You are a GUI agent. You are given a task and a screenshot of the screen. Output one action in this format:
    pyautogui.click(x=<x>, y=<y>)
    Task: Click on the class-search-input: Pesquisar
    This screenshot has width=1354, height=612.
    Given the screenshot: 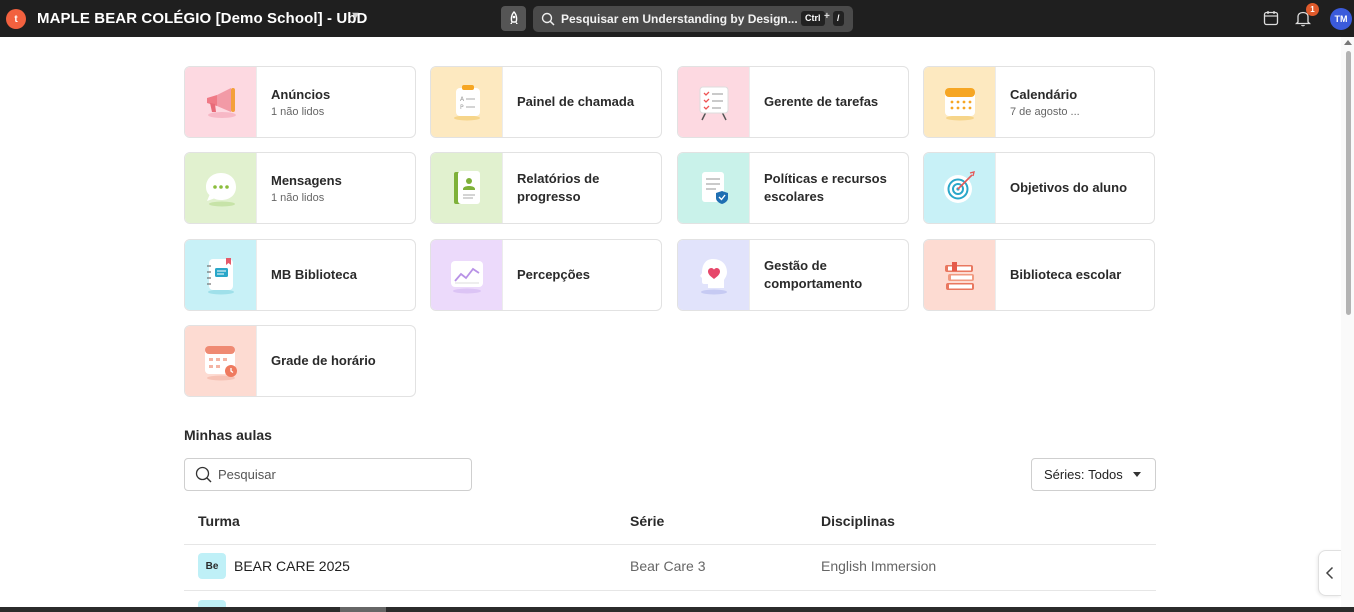 What is the action you would take?
    pyautogui.click(x=328, y=474)
    